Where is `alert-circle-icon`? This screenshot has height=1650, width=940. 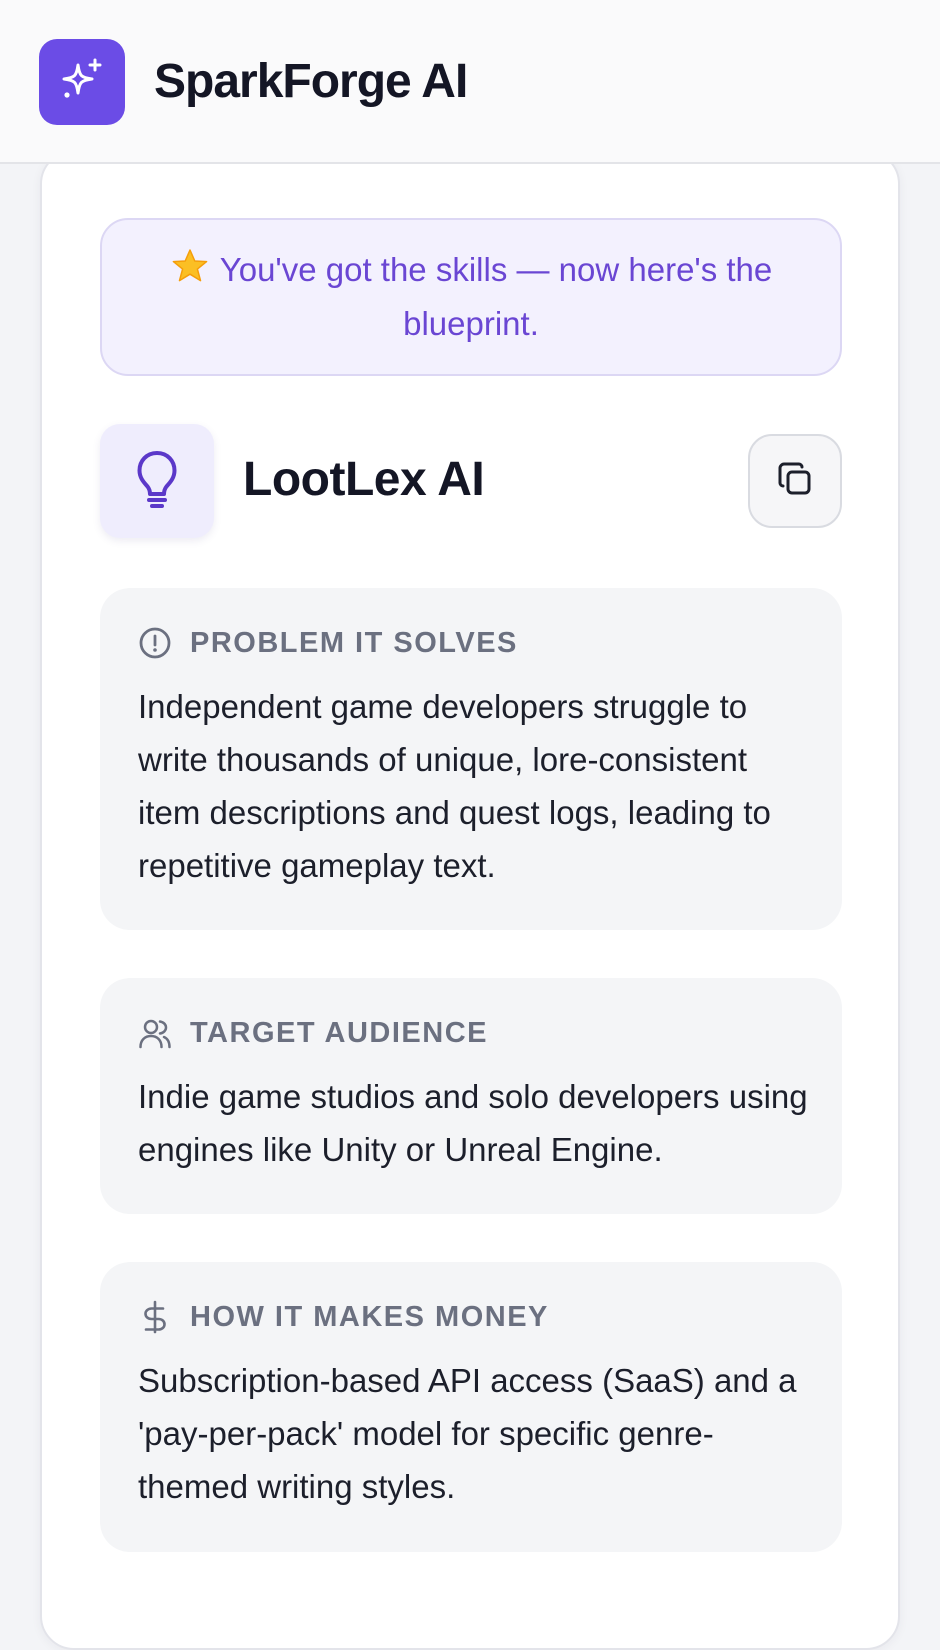 alert-circle-icon is located at coordinates (155, 643).